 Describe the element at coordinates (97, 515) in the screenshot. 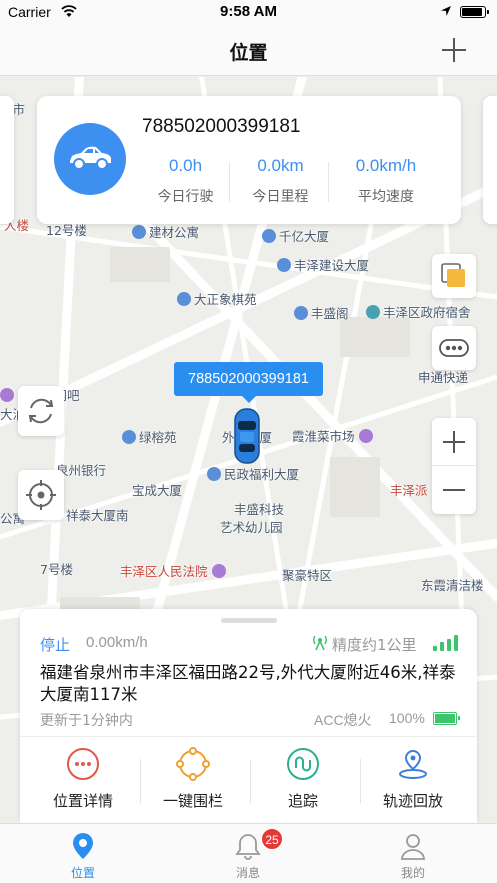

I see `map-label: 祥泰大厦南` at that location.